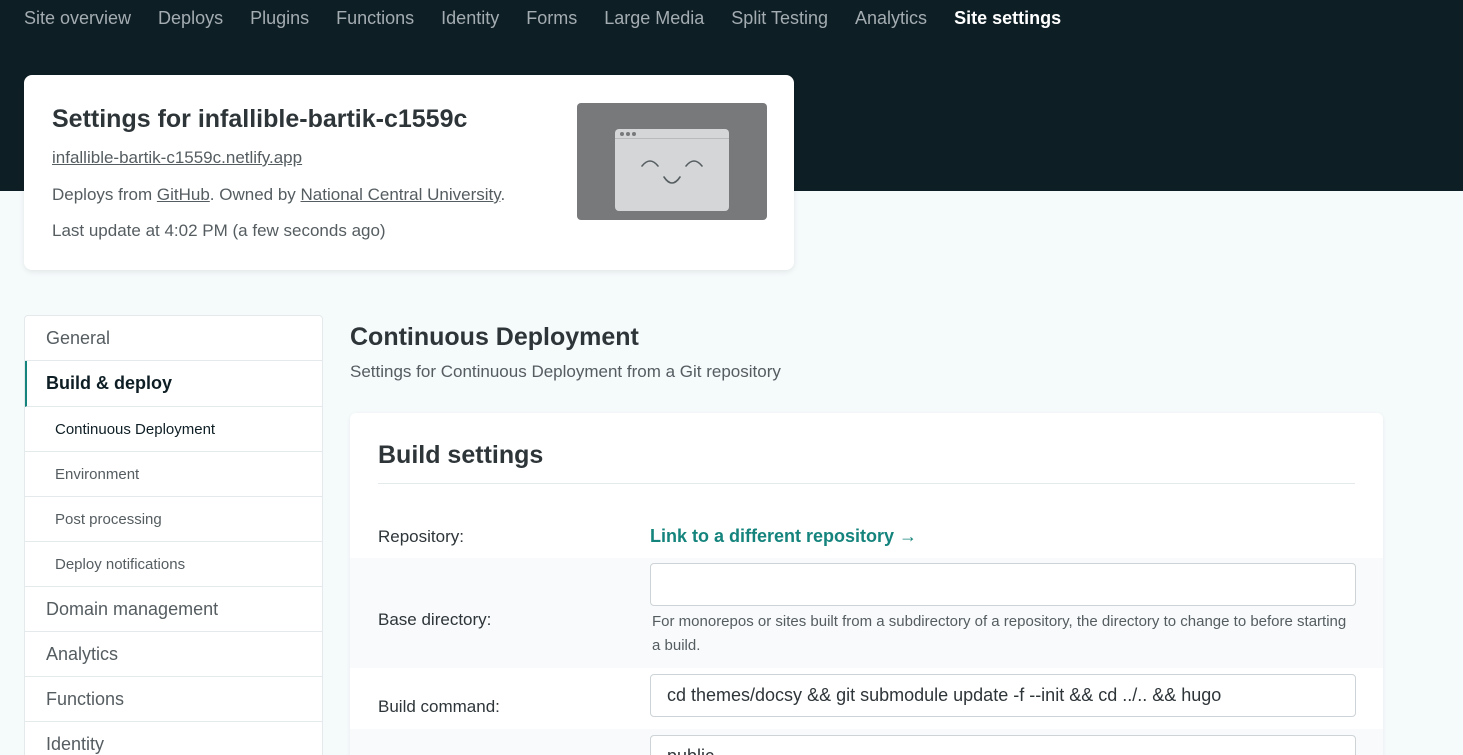 The height and width of the screenshot is (755, 1463). What do you see at coordinates (173, 384) in the screenshot?
I see `sidebar-item-build-deploy: Build & deploy` at bounding box center [173, 384].